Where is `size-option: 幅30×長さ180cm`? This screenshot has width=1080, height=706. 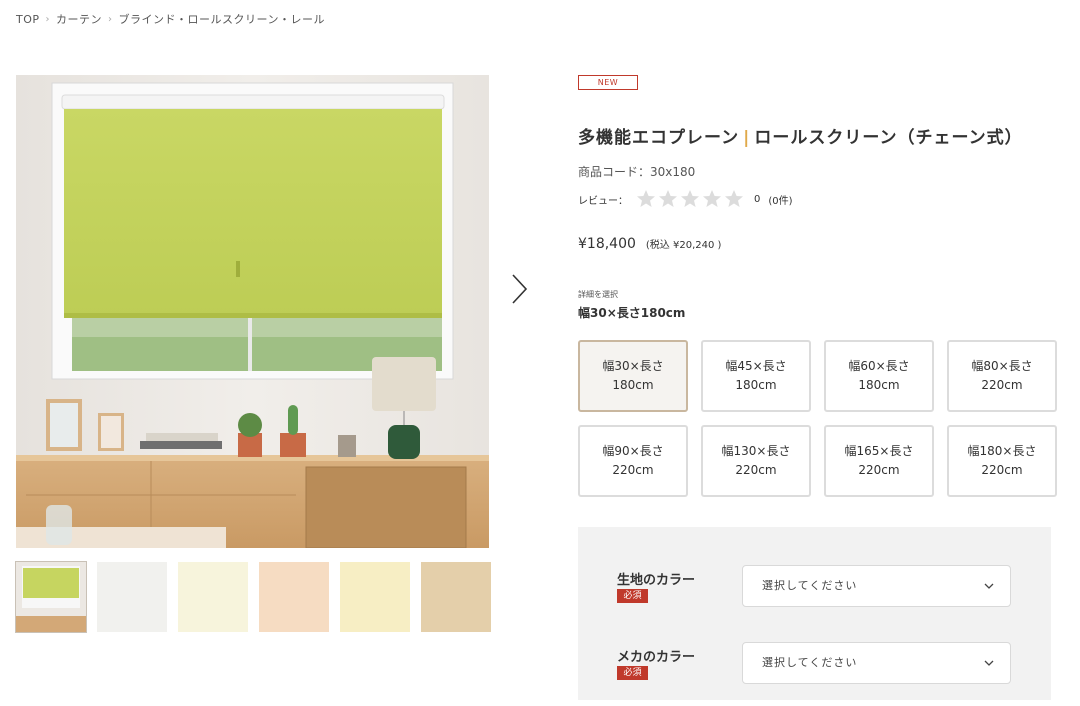
size-option: 幅30×長さ180cm is located at coordinates (633, 376).